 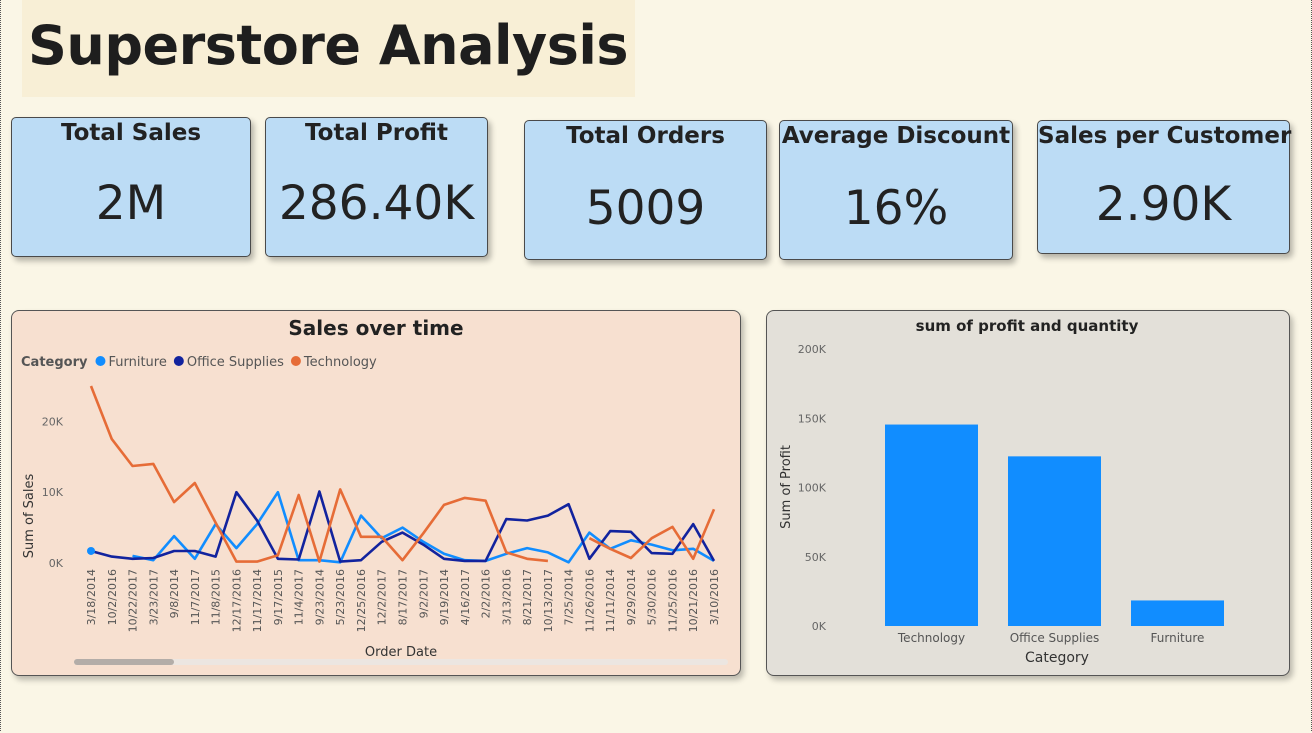 I want to click on x-tick-label: 9/2/2017, so click(x=423, y=593).